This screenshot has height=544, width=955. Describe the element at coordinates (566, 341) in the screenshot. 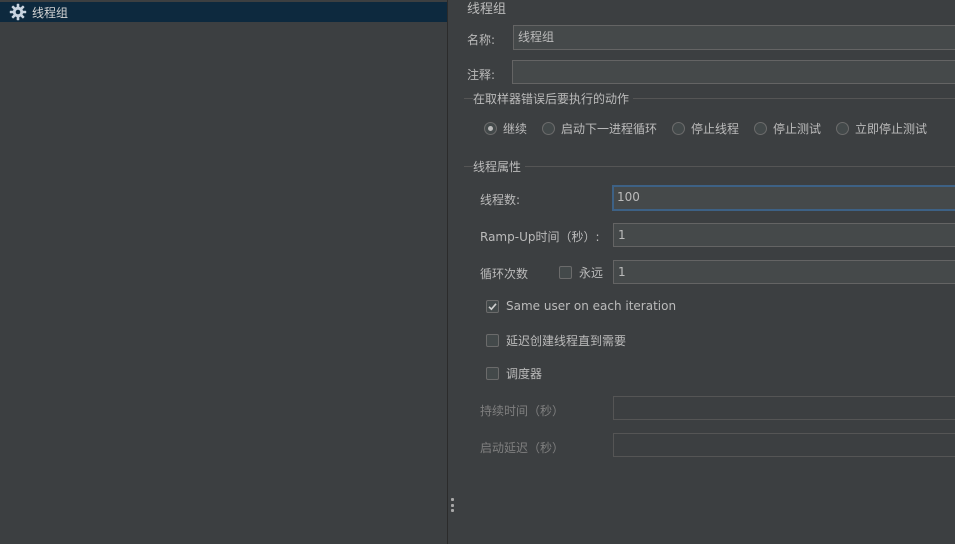

I see `delay-create-label: 延迟创建线程直到需要` at that location.